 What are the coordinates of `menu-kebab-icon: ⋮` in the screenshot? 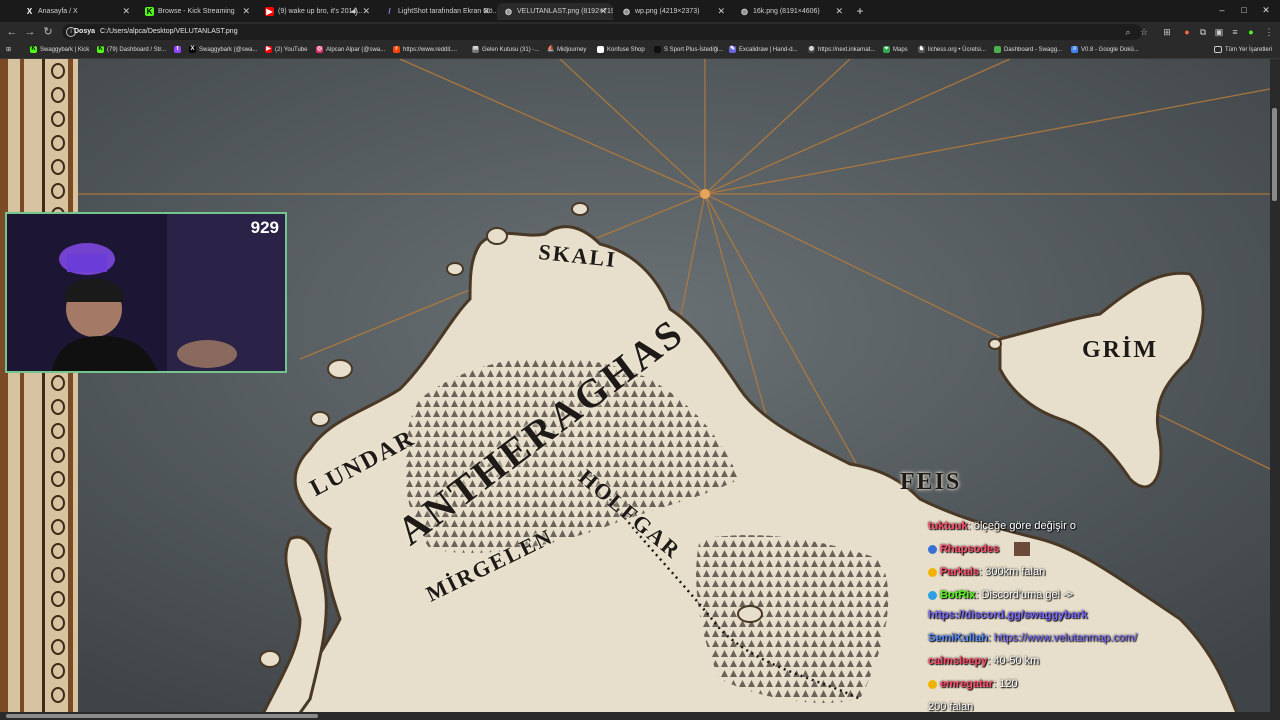 It's located at (1269, 32).